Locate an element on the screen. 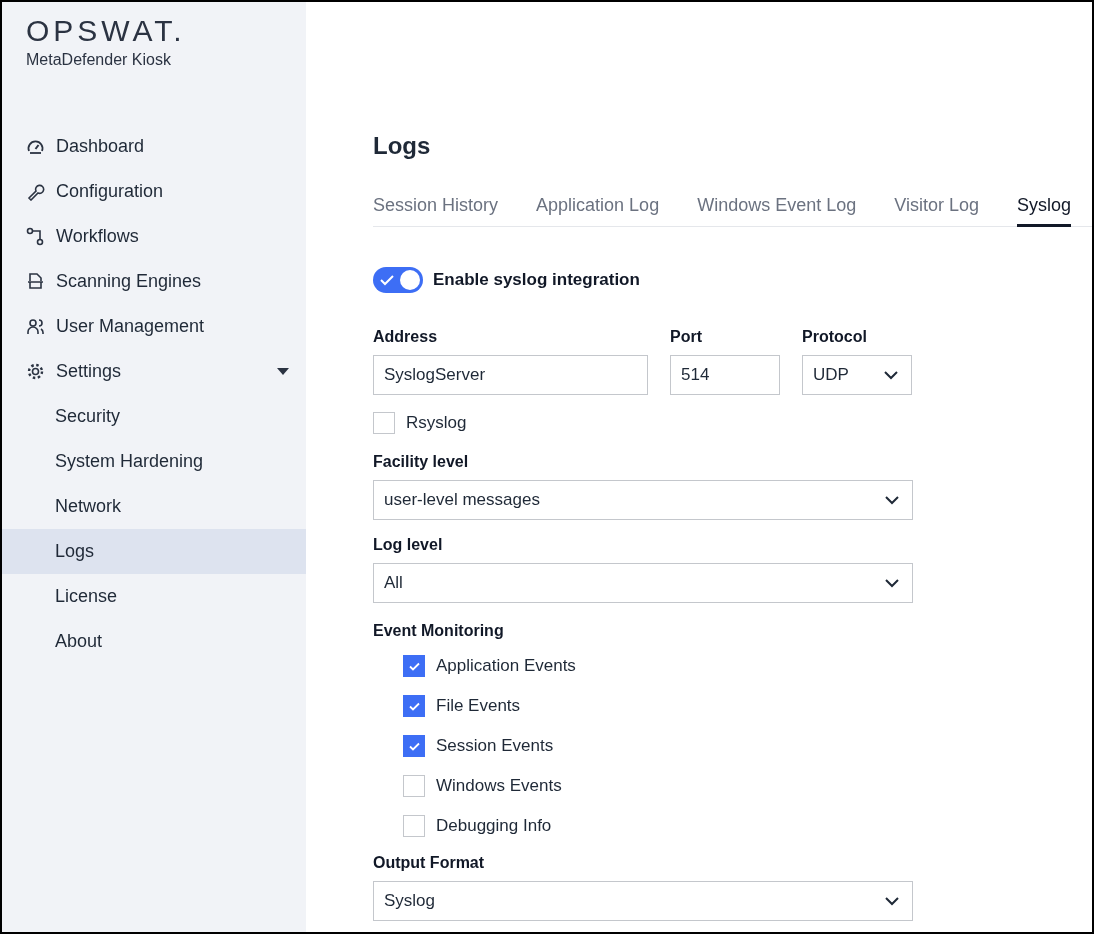 This screenshot has width=1094, height=934. product-name: MetaDefender Kiosk is located at coordinates (98, 60).